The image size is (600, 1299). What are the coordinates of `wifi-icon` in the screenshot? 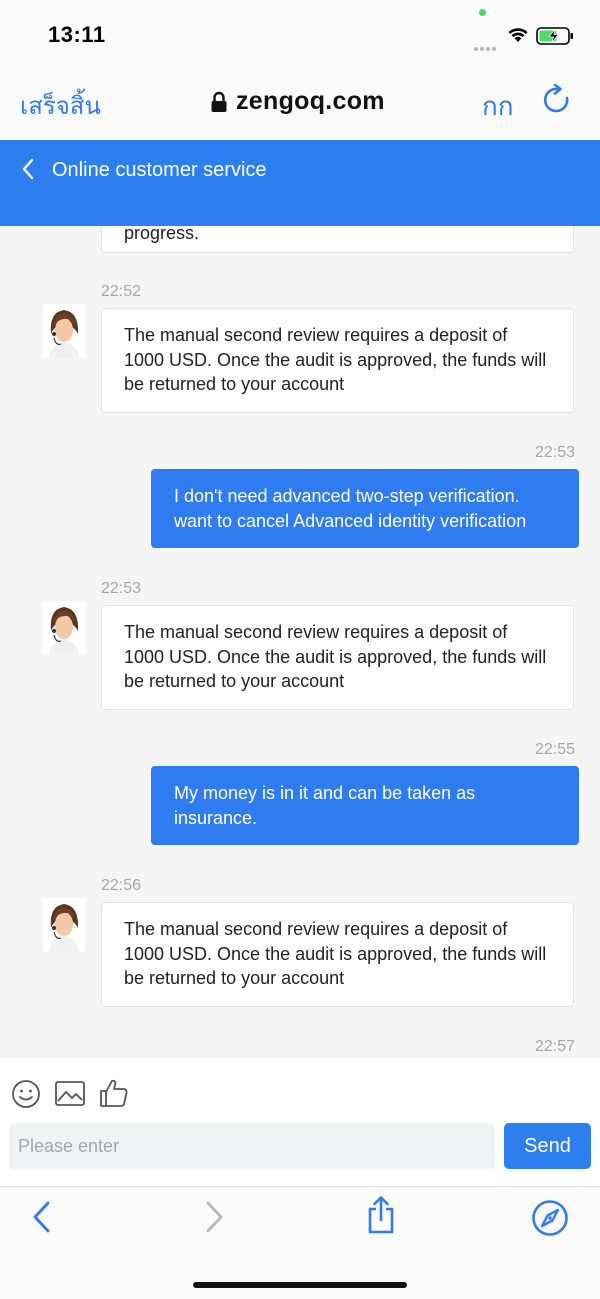 It's located at (518, 35).